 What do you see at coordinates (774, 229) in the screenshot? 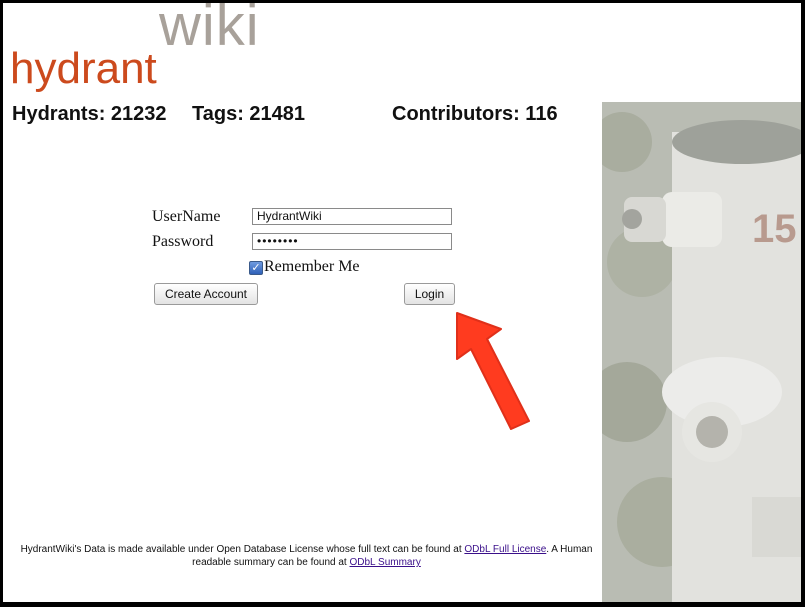
I see `svg-text: 15` at bounding box center [774, 229].